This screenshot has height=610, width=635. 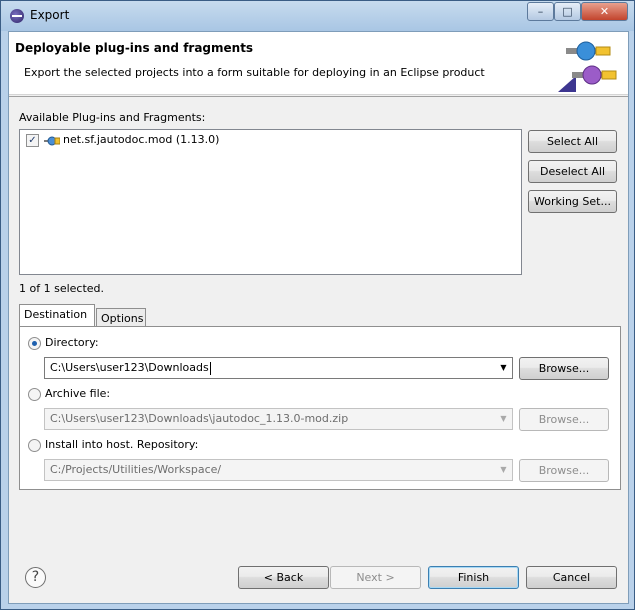 What do you see at coordinates (317, 16) in the screenshot?
I see `title-bar: Export – □ ✕` at bounding box center [317, 16].